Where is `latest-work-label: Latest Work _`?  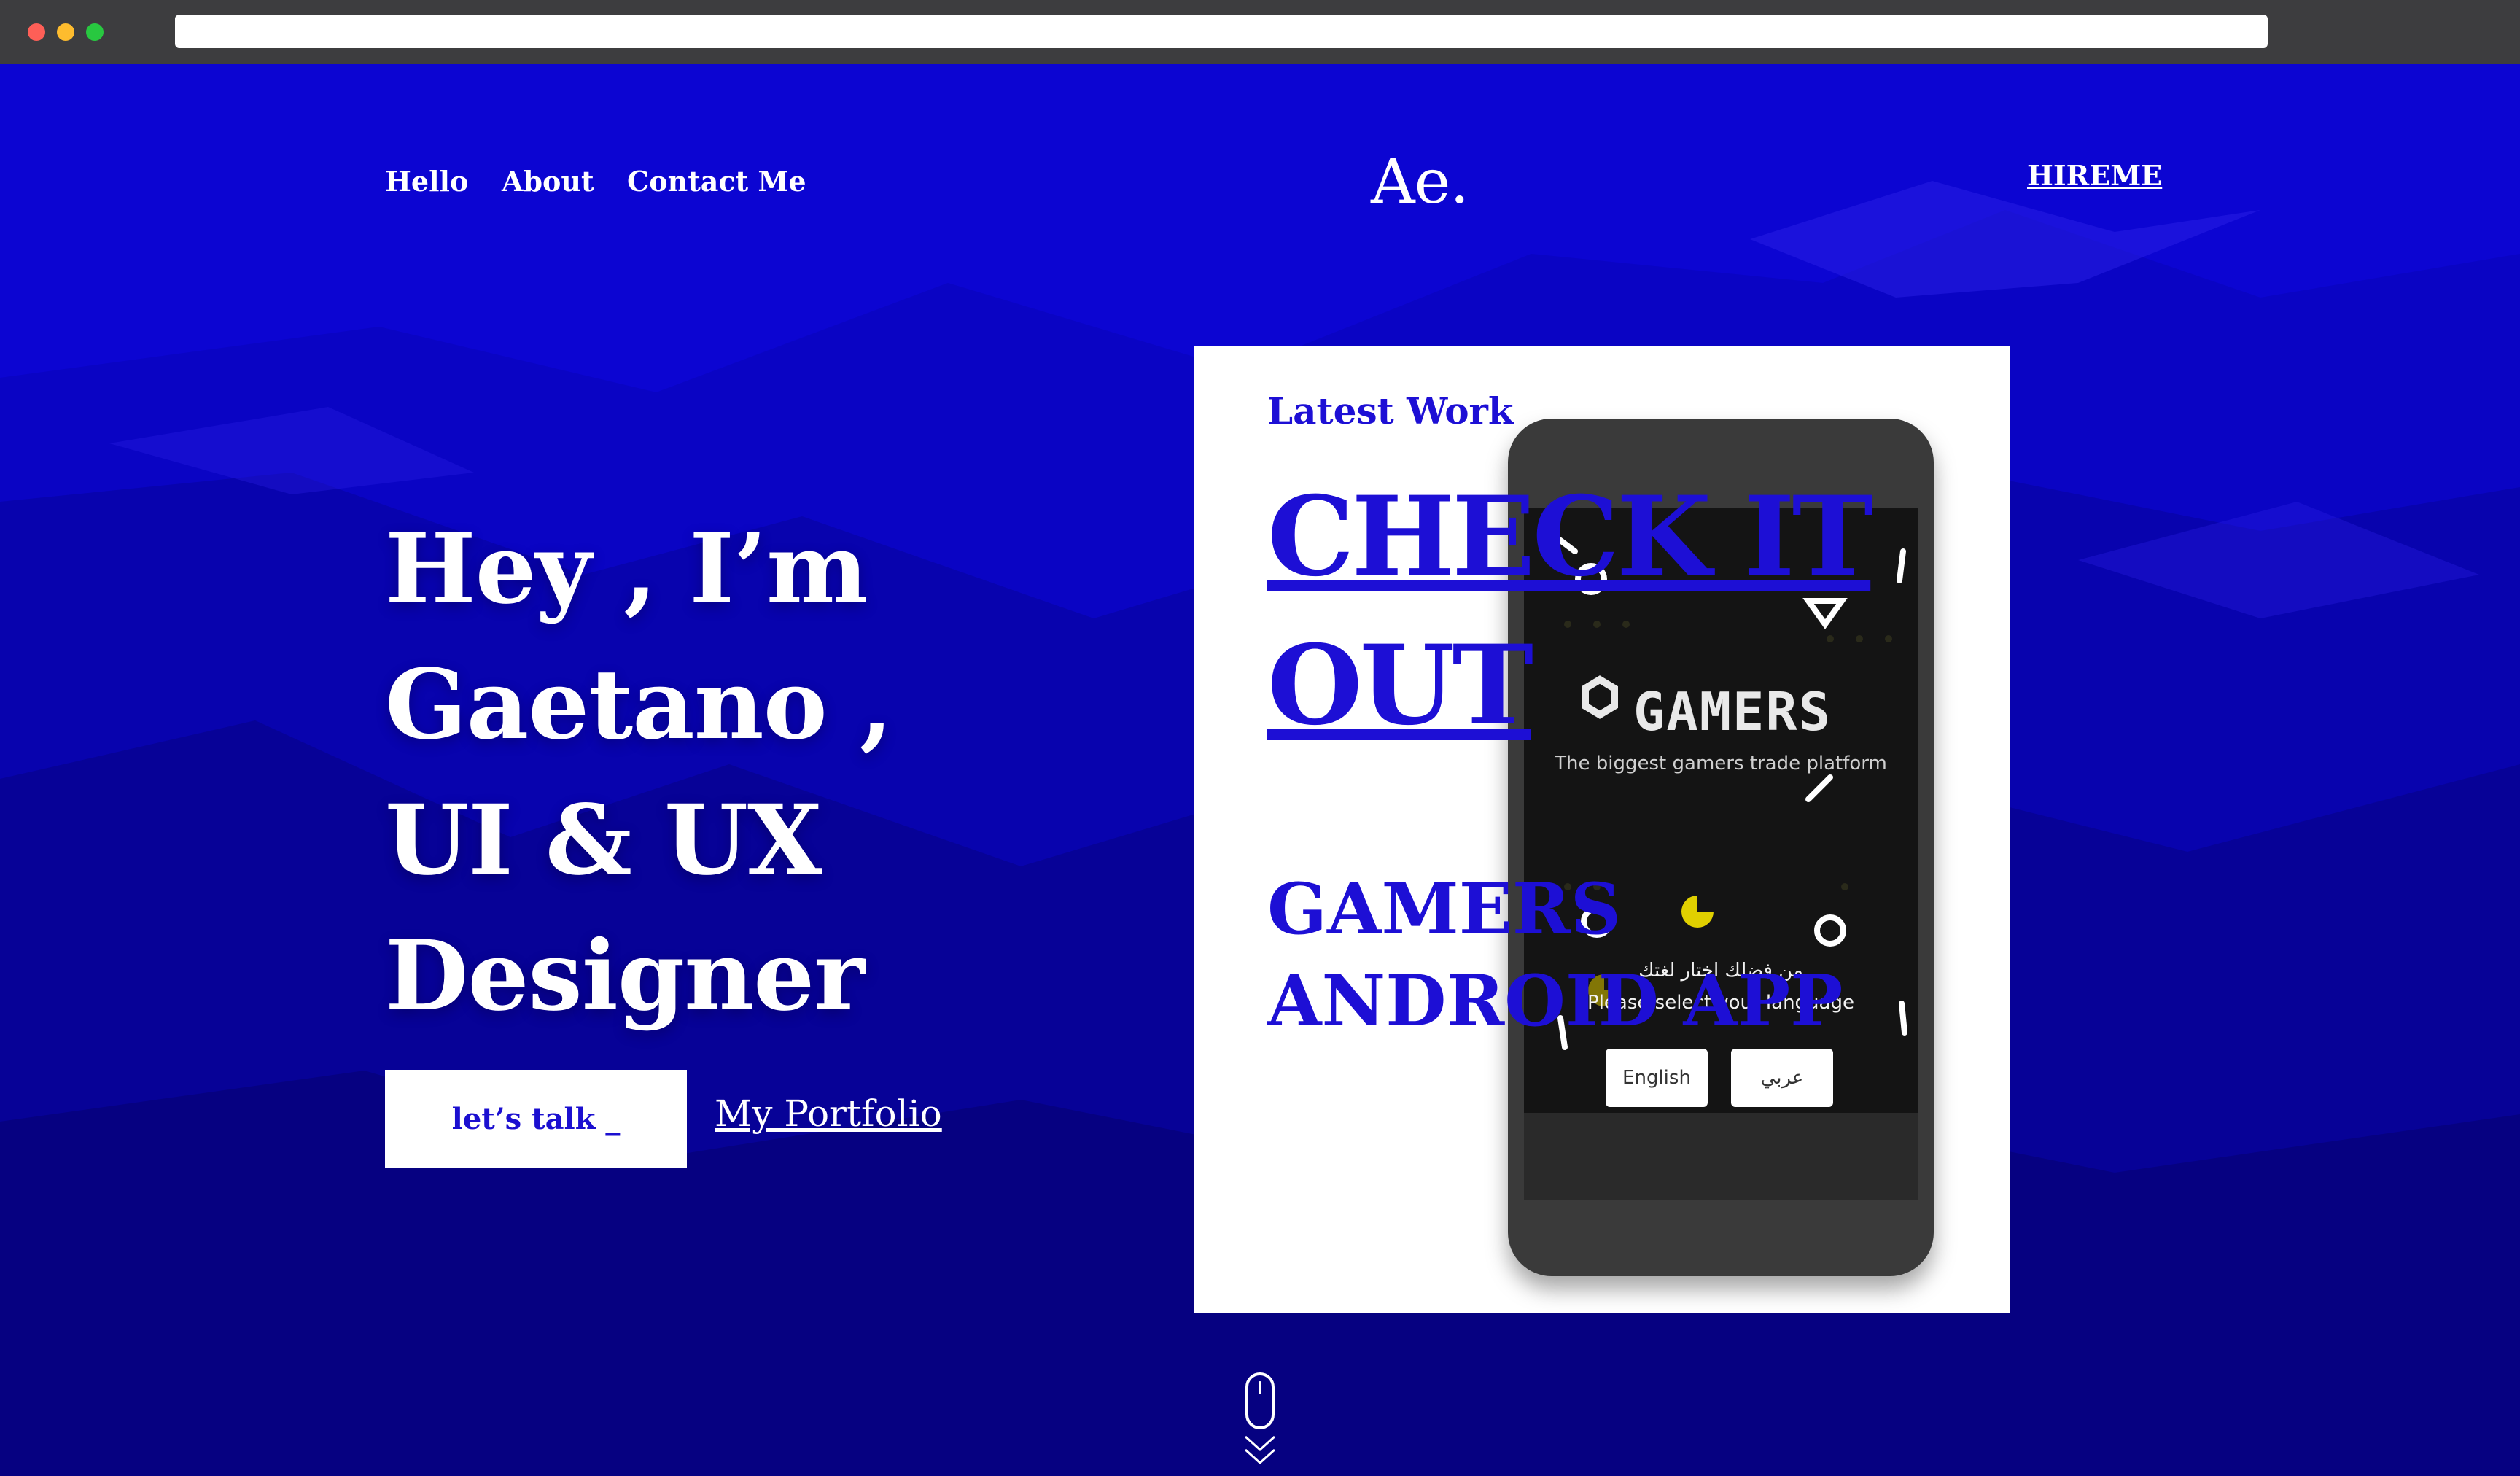
latest-work-label: Latest Work _ is located at coordinates (1405, 410).